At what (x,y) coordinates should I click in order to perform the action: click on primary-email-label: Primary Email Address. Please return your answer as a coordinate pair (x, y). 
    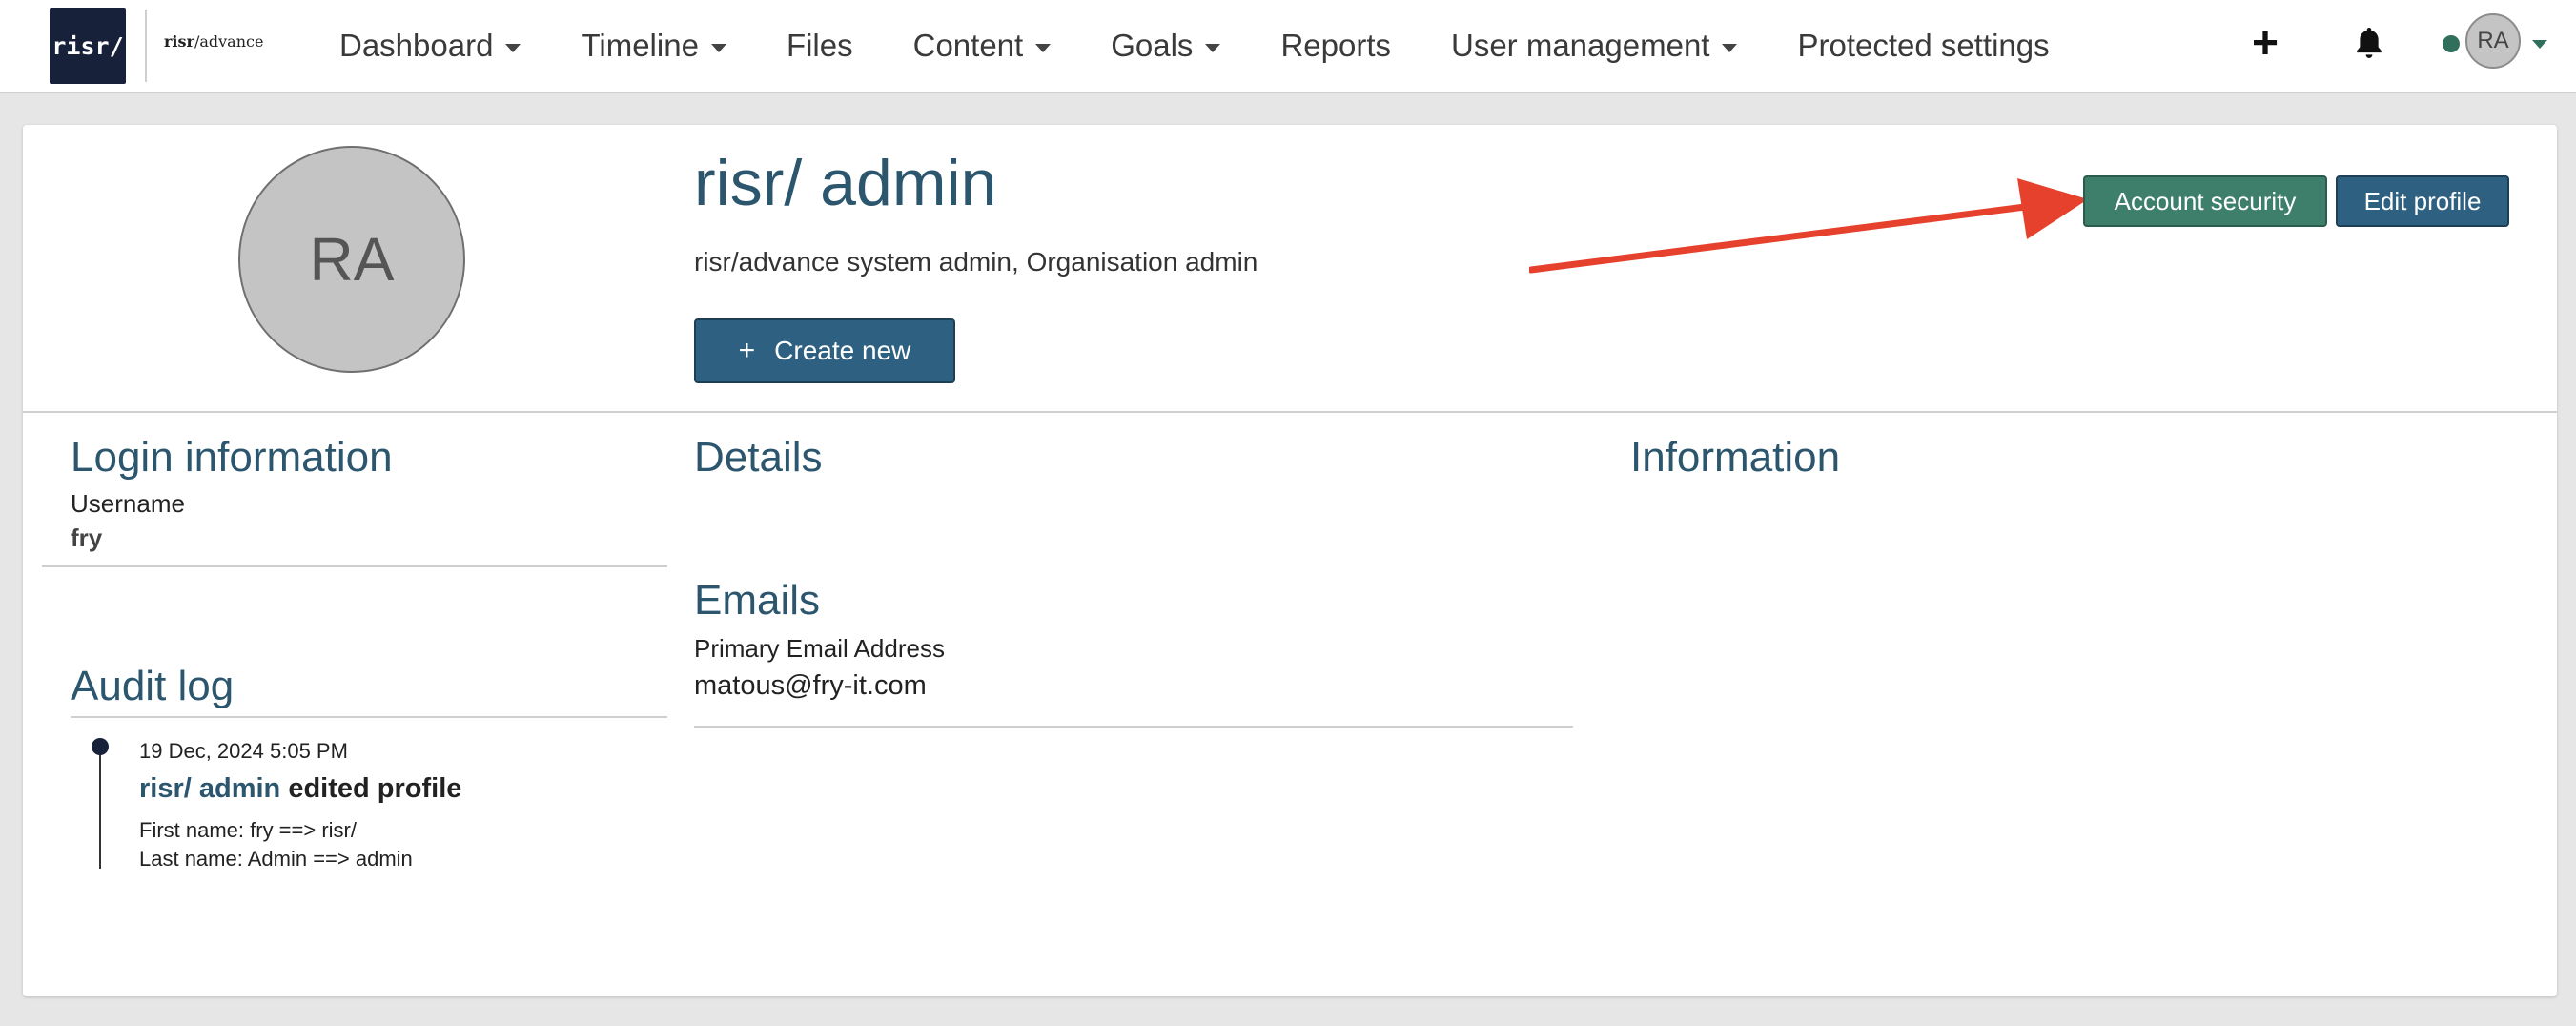
    Looking at the image, I should click on (819, 649).